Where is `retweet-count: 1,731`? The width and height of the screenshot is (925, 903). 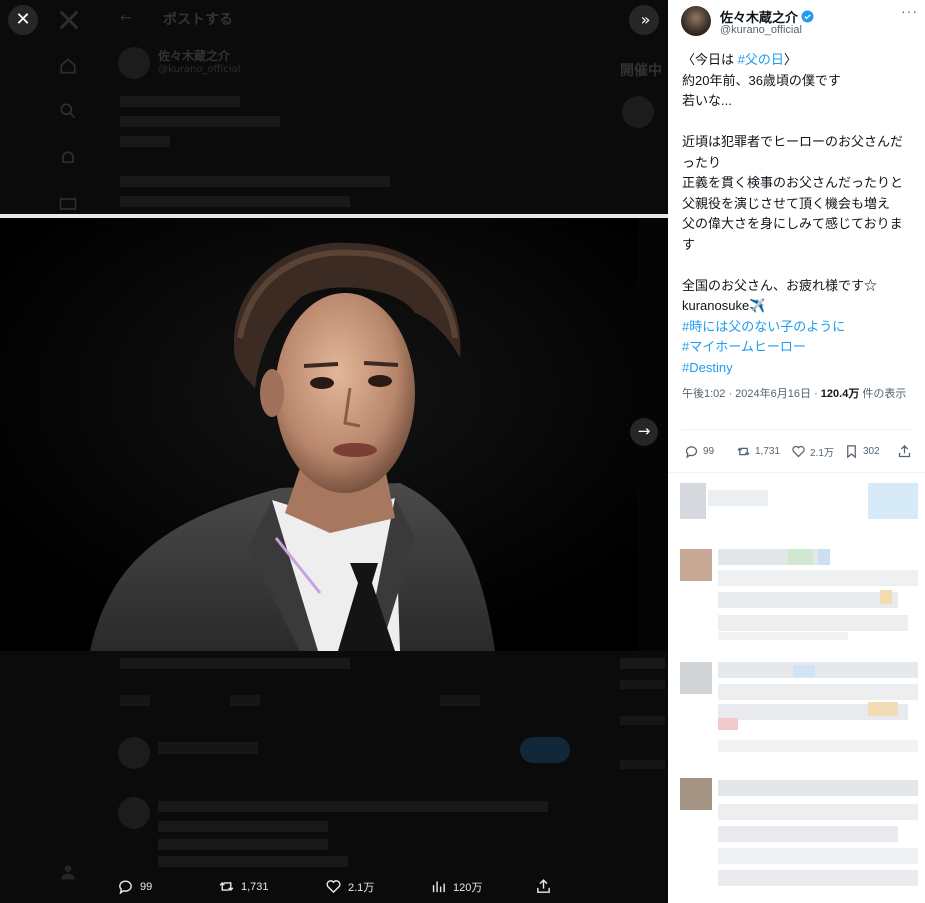
retweet-count: 1,731 is located at coordinates (768, 451).